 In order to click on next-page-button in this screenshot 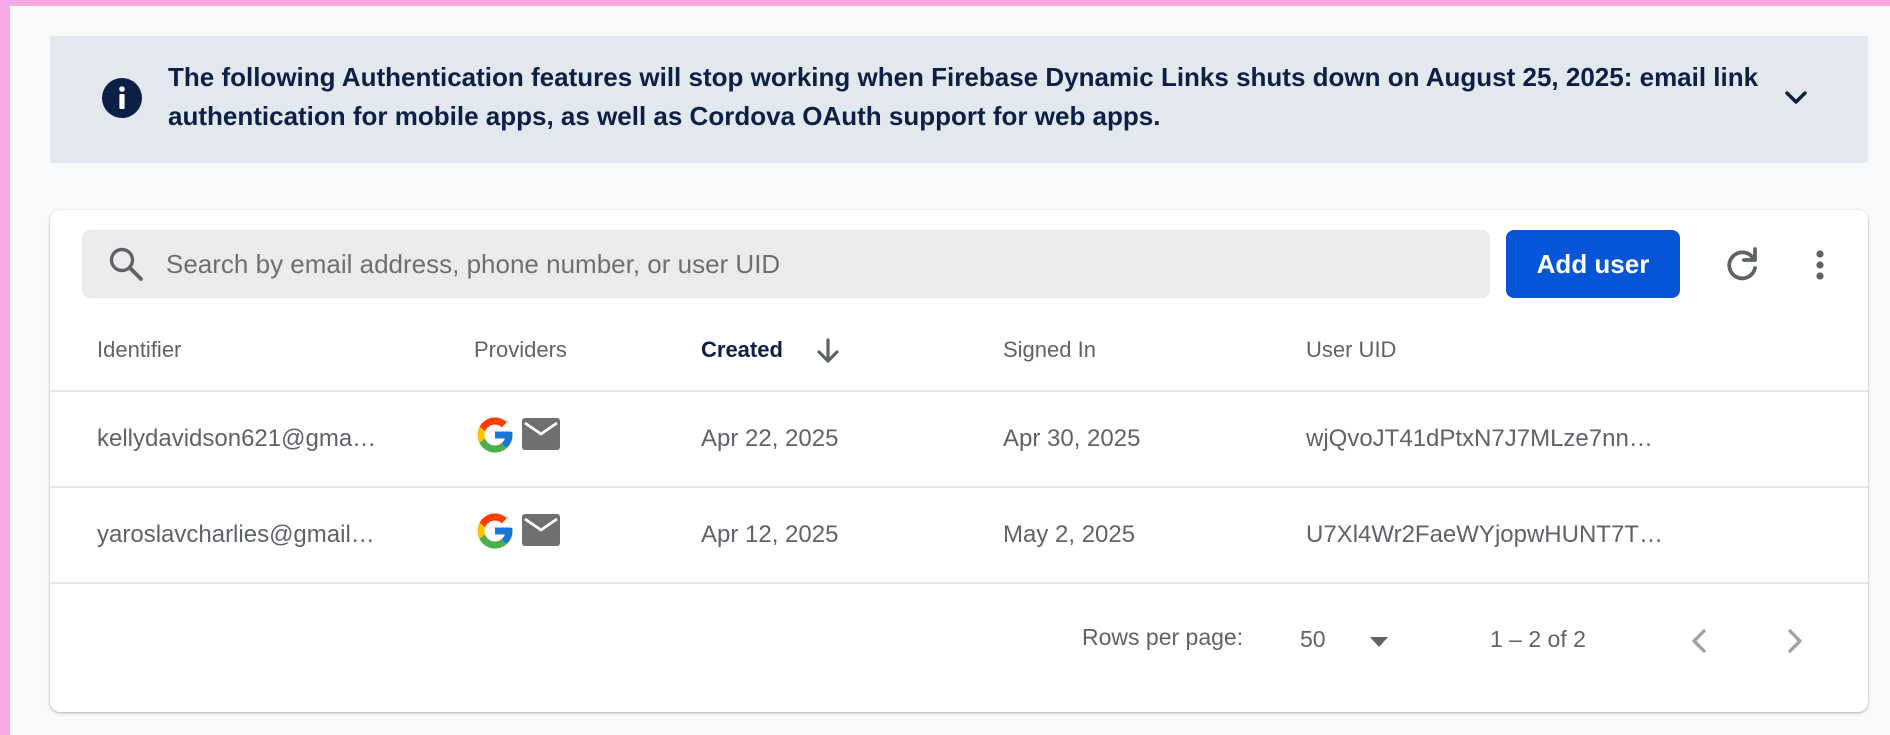, I will do `click(1788, 640)`.